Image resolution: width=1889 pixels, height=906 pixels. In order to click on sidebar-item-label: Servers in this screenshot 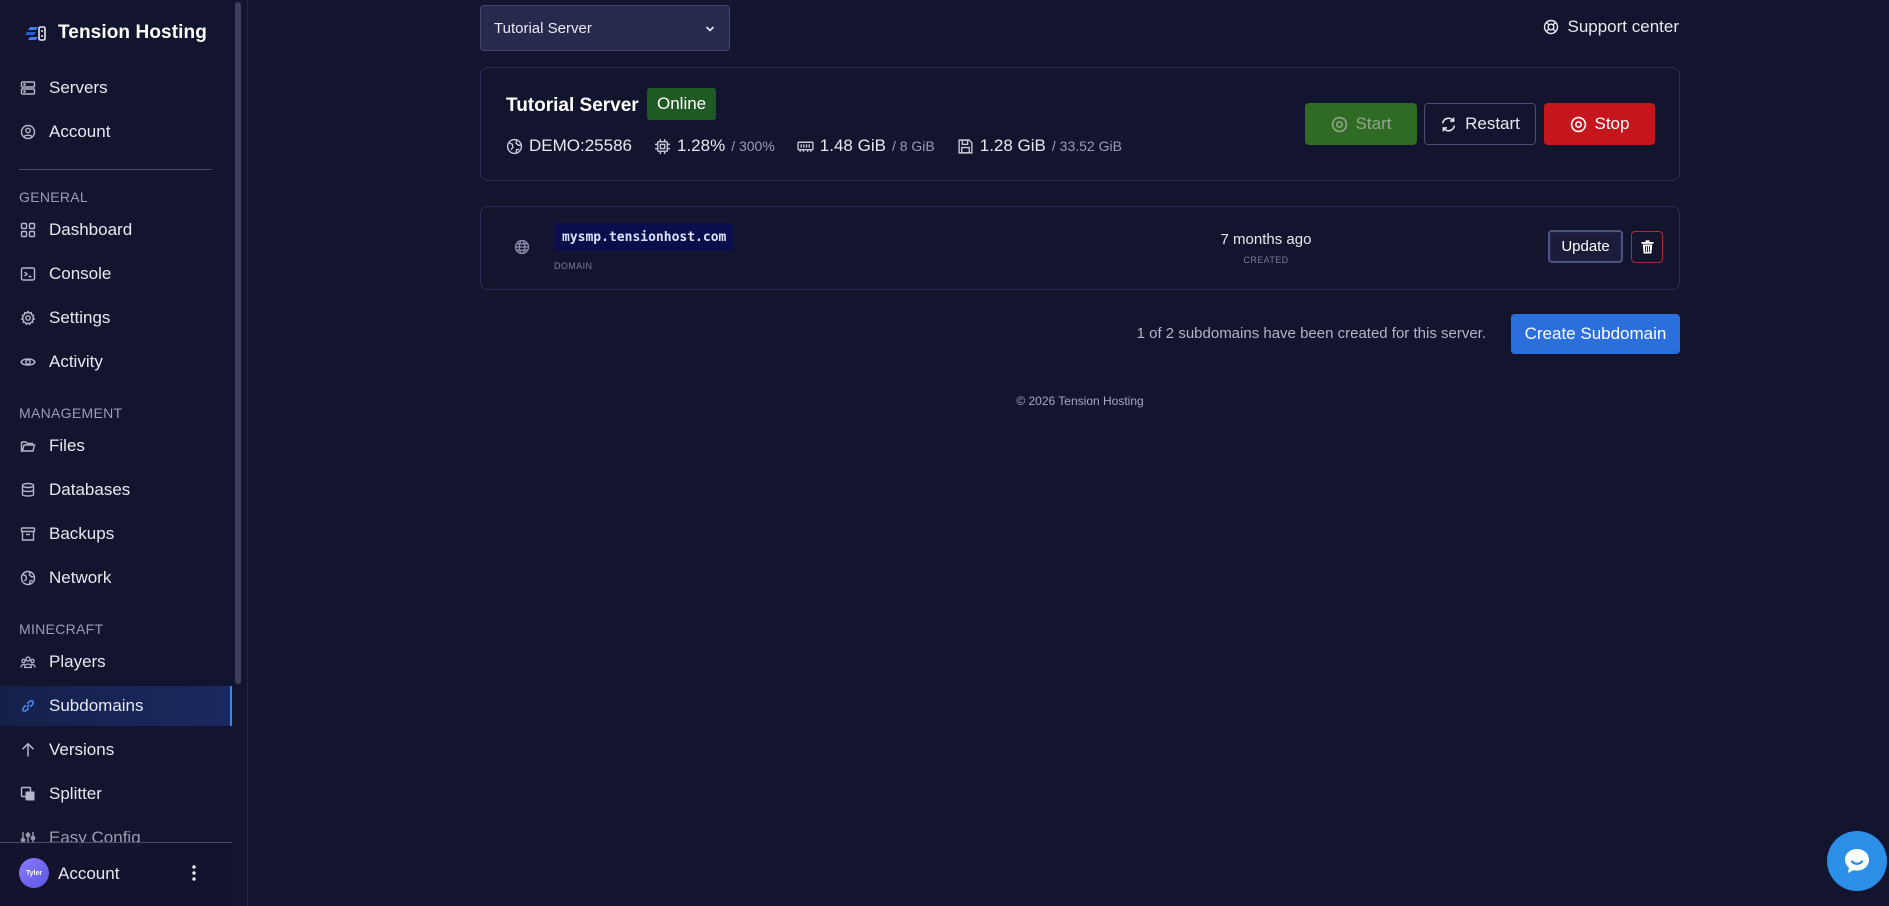, I will do `click(78, 87)`.